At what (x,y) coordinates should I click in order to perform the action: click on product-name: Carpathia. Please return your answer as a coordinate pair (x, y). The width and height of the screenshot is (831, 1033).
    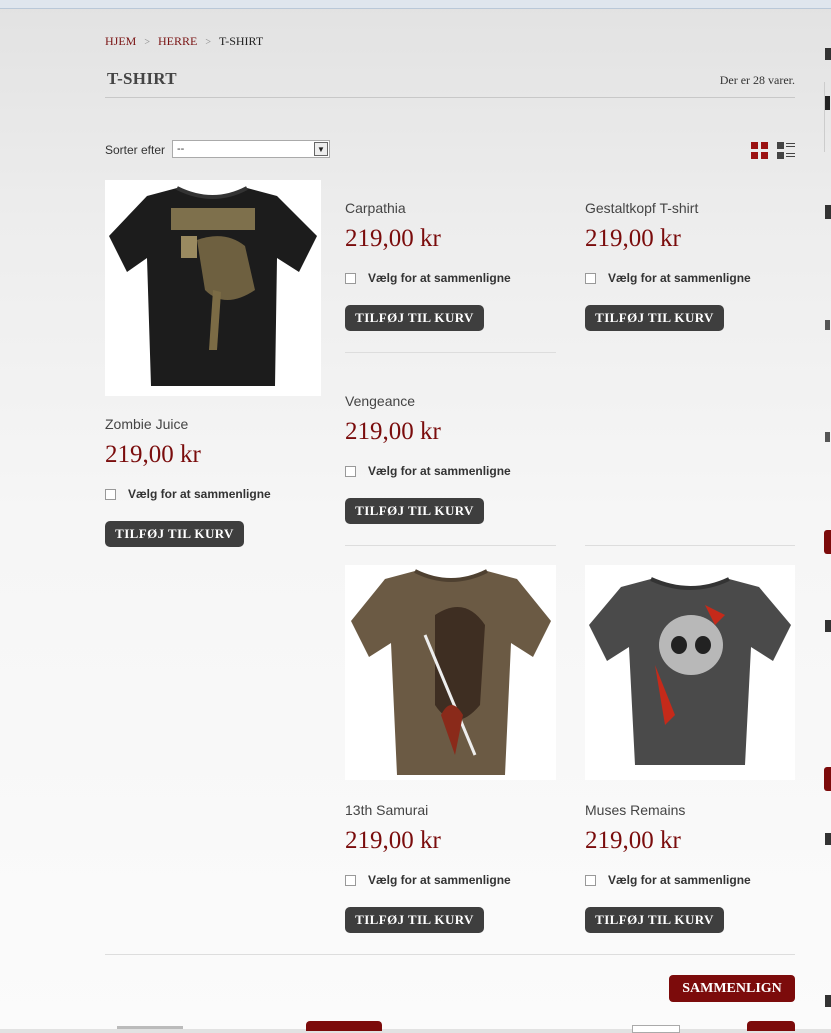
    Looking at the image, I should click on (375, 208).